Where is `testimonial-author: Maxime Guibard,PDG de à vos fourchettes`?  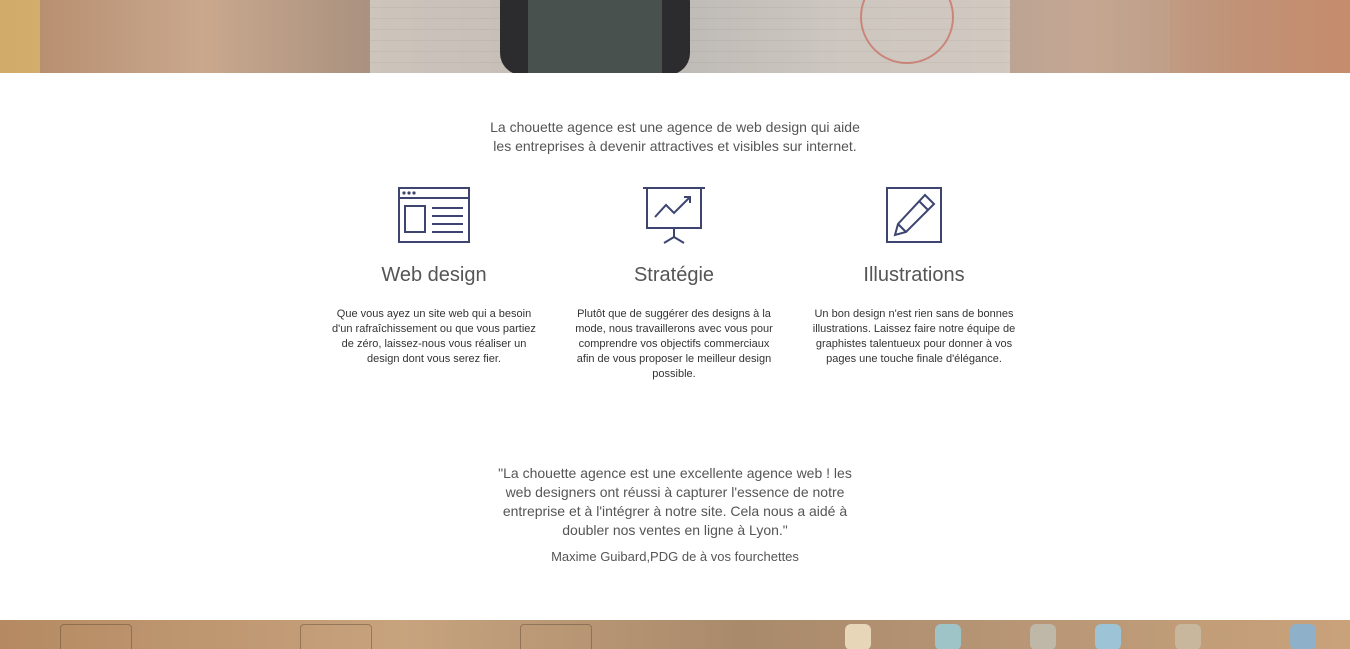 testimonial-author: Maxime Guibard,PDG de à vos fourchettes is located at coordinates (675, 556).